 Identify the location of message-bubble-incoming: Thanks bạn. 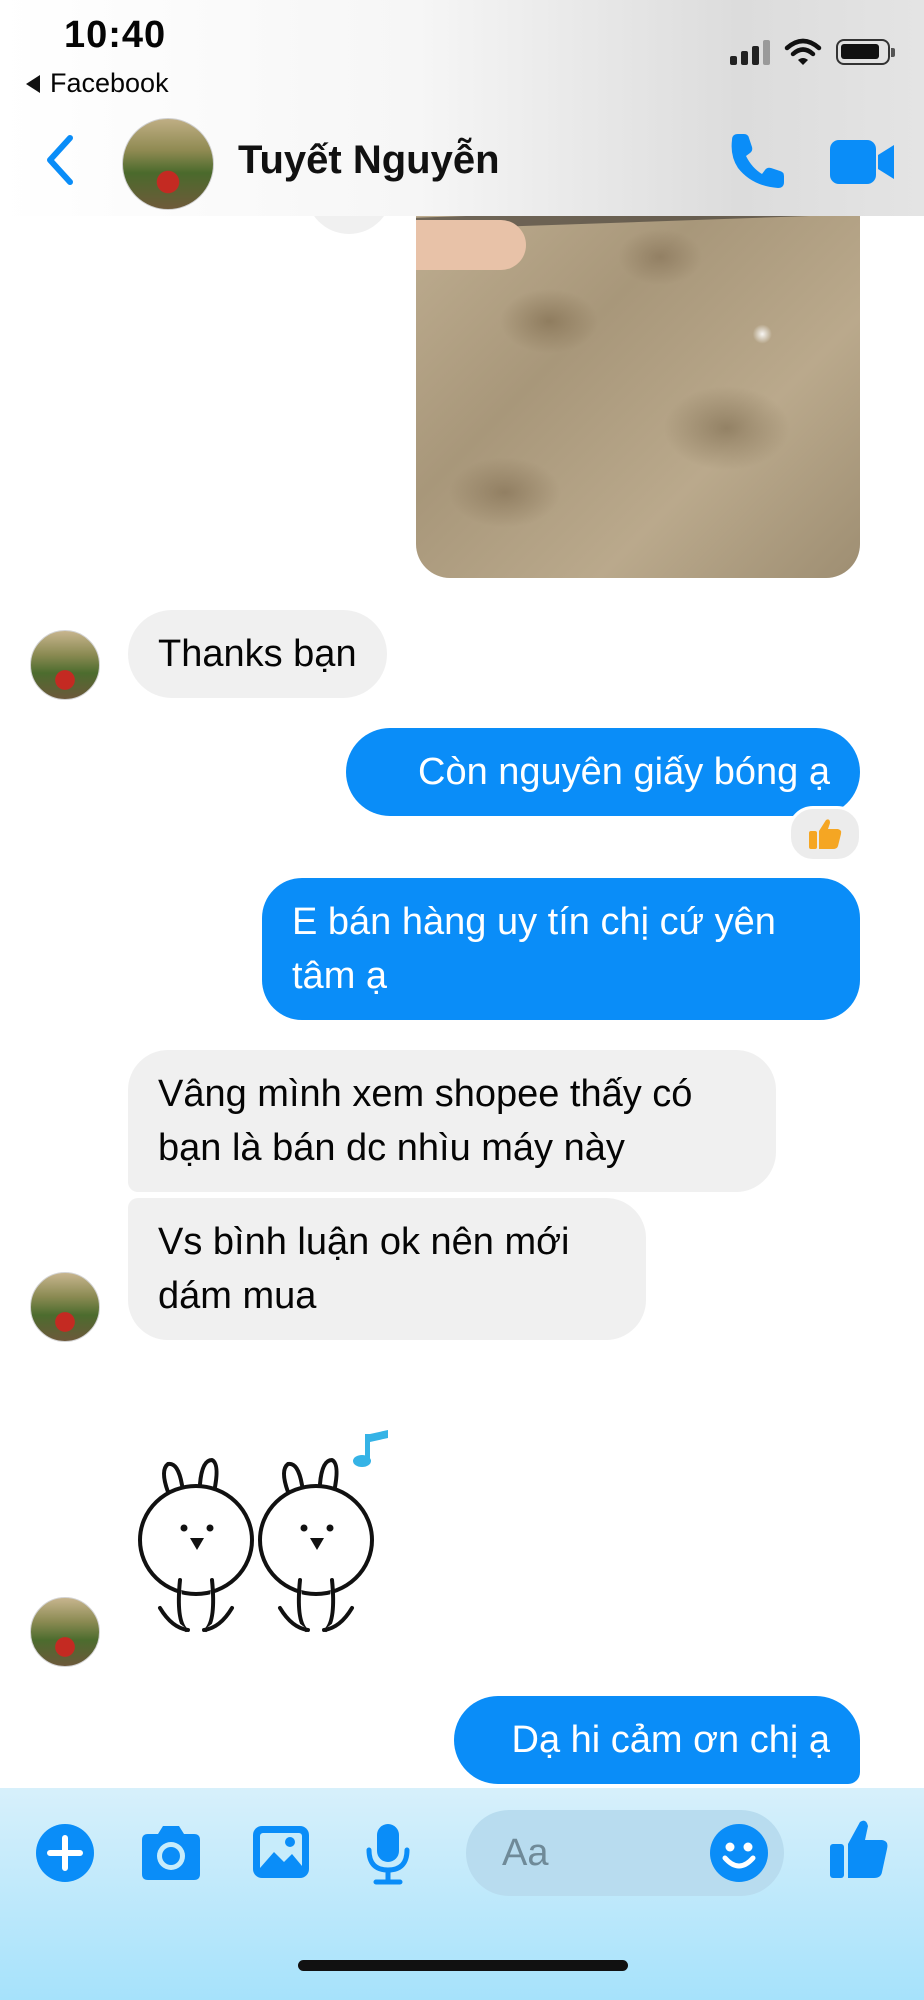
(257, 654).